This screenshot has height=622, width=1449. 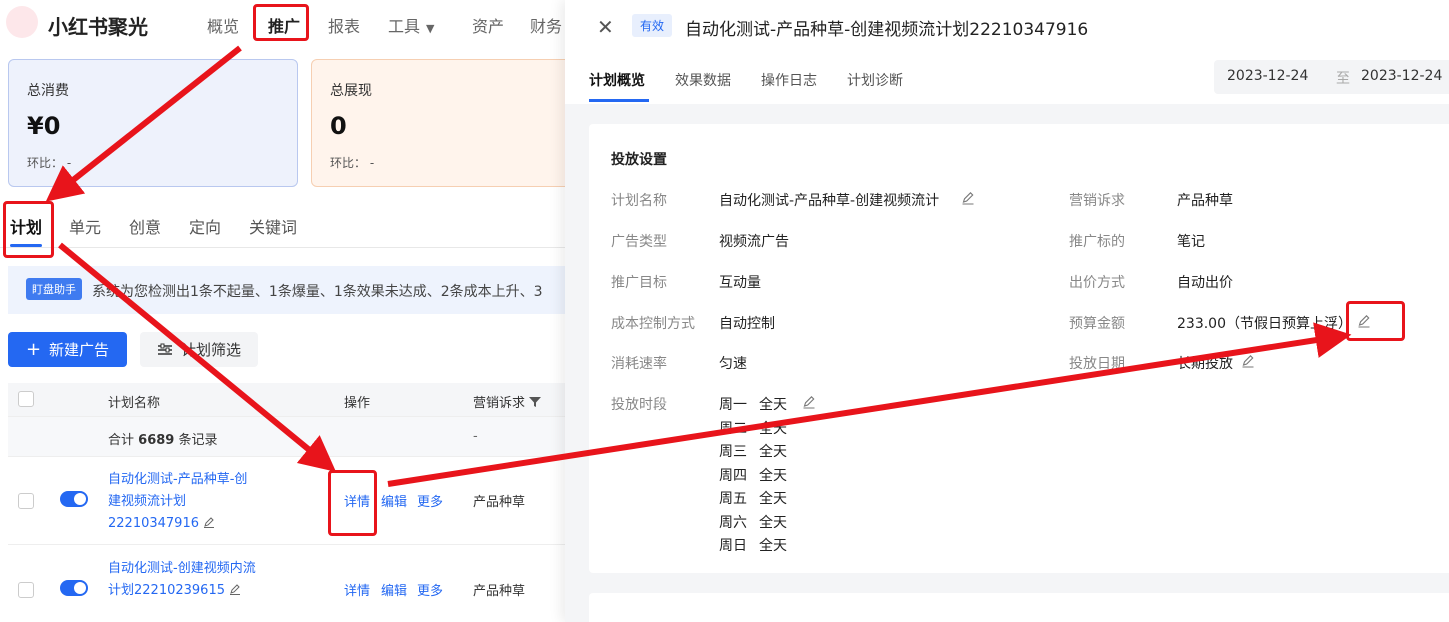 I want to click on schedule-item: 周四 全天, so click(x=753, y=477).